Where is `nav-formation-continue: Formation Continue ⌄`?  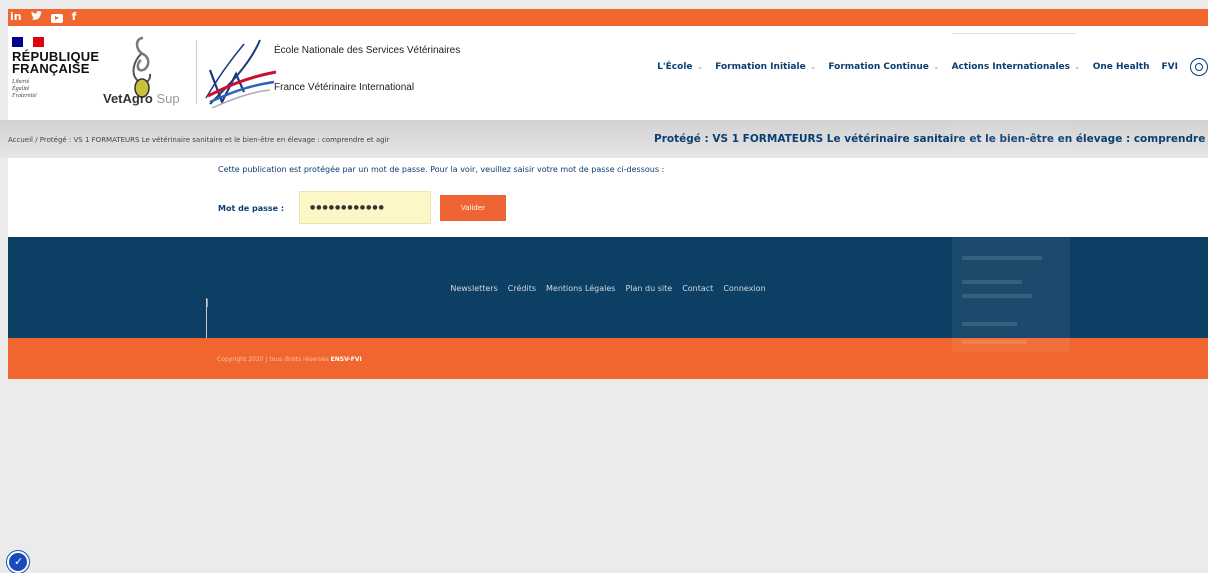
nav-formation-continue: Formation Continue ⌄ is located at coordinates (883, 67).